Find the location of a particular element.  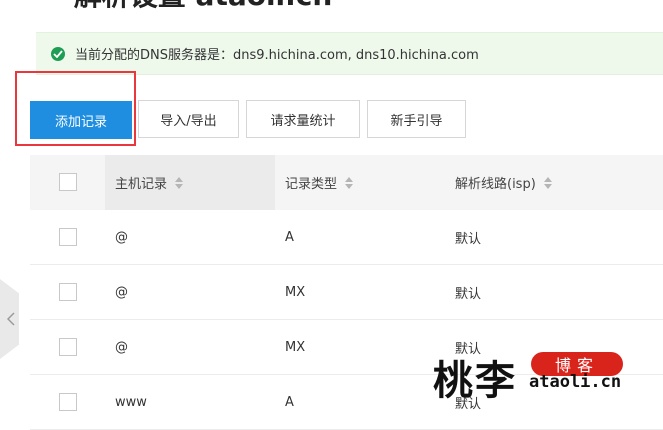

column-host-record: 主机记录 is located at coordinates (149, 182).